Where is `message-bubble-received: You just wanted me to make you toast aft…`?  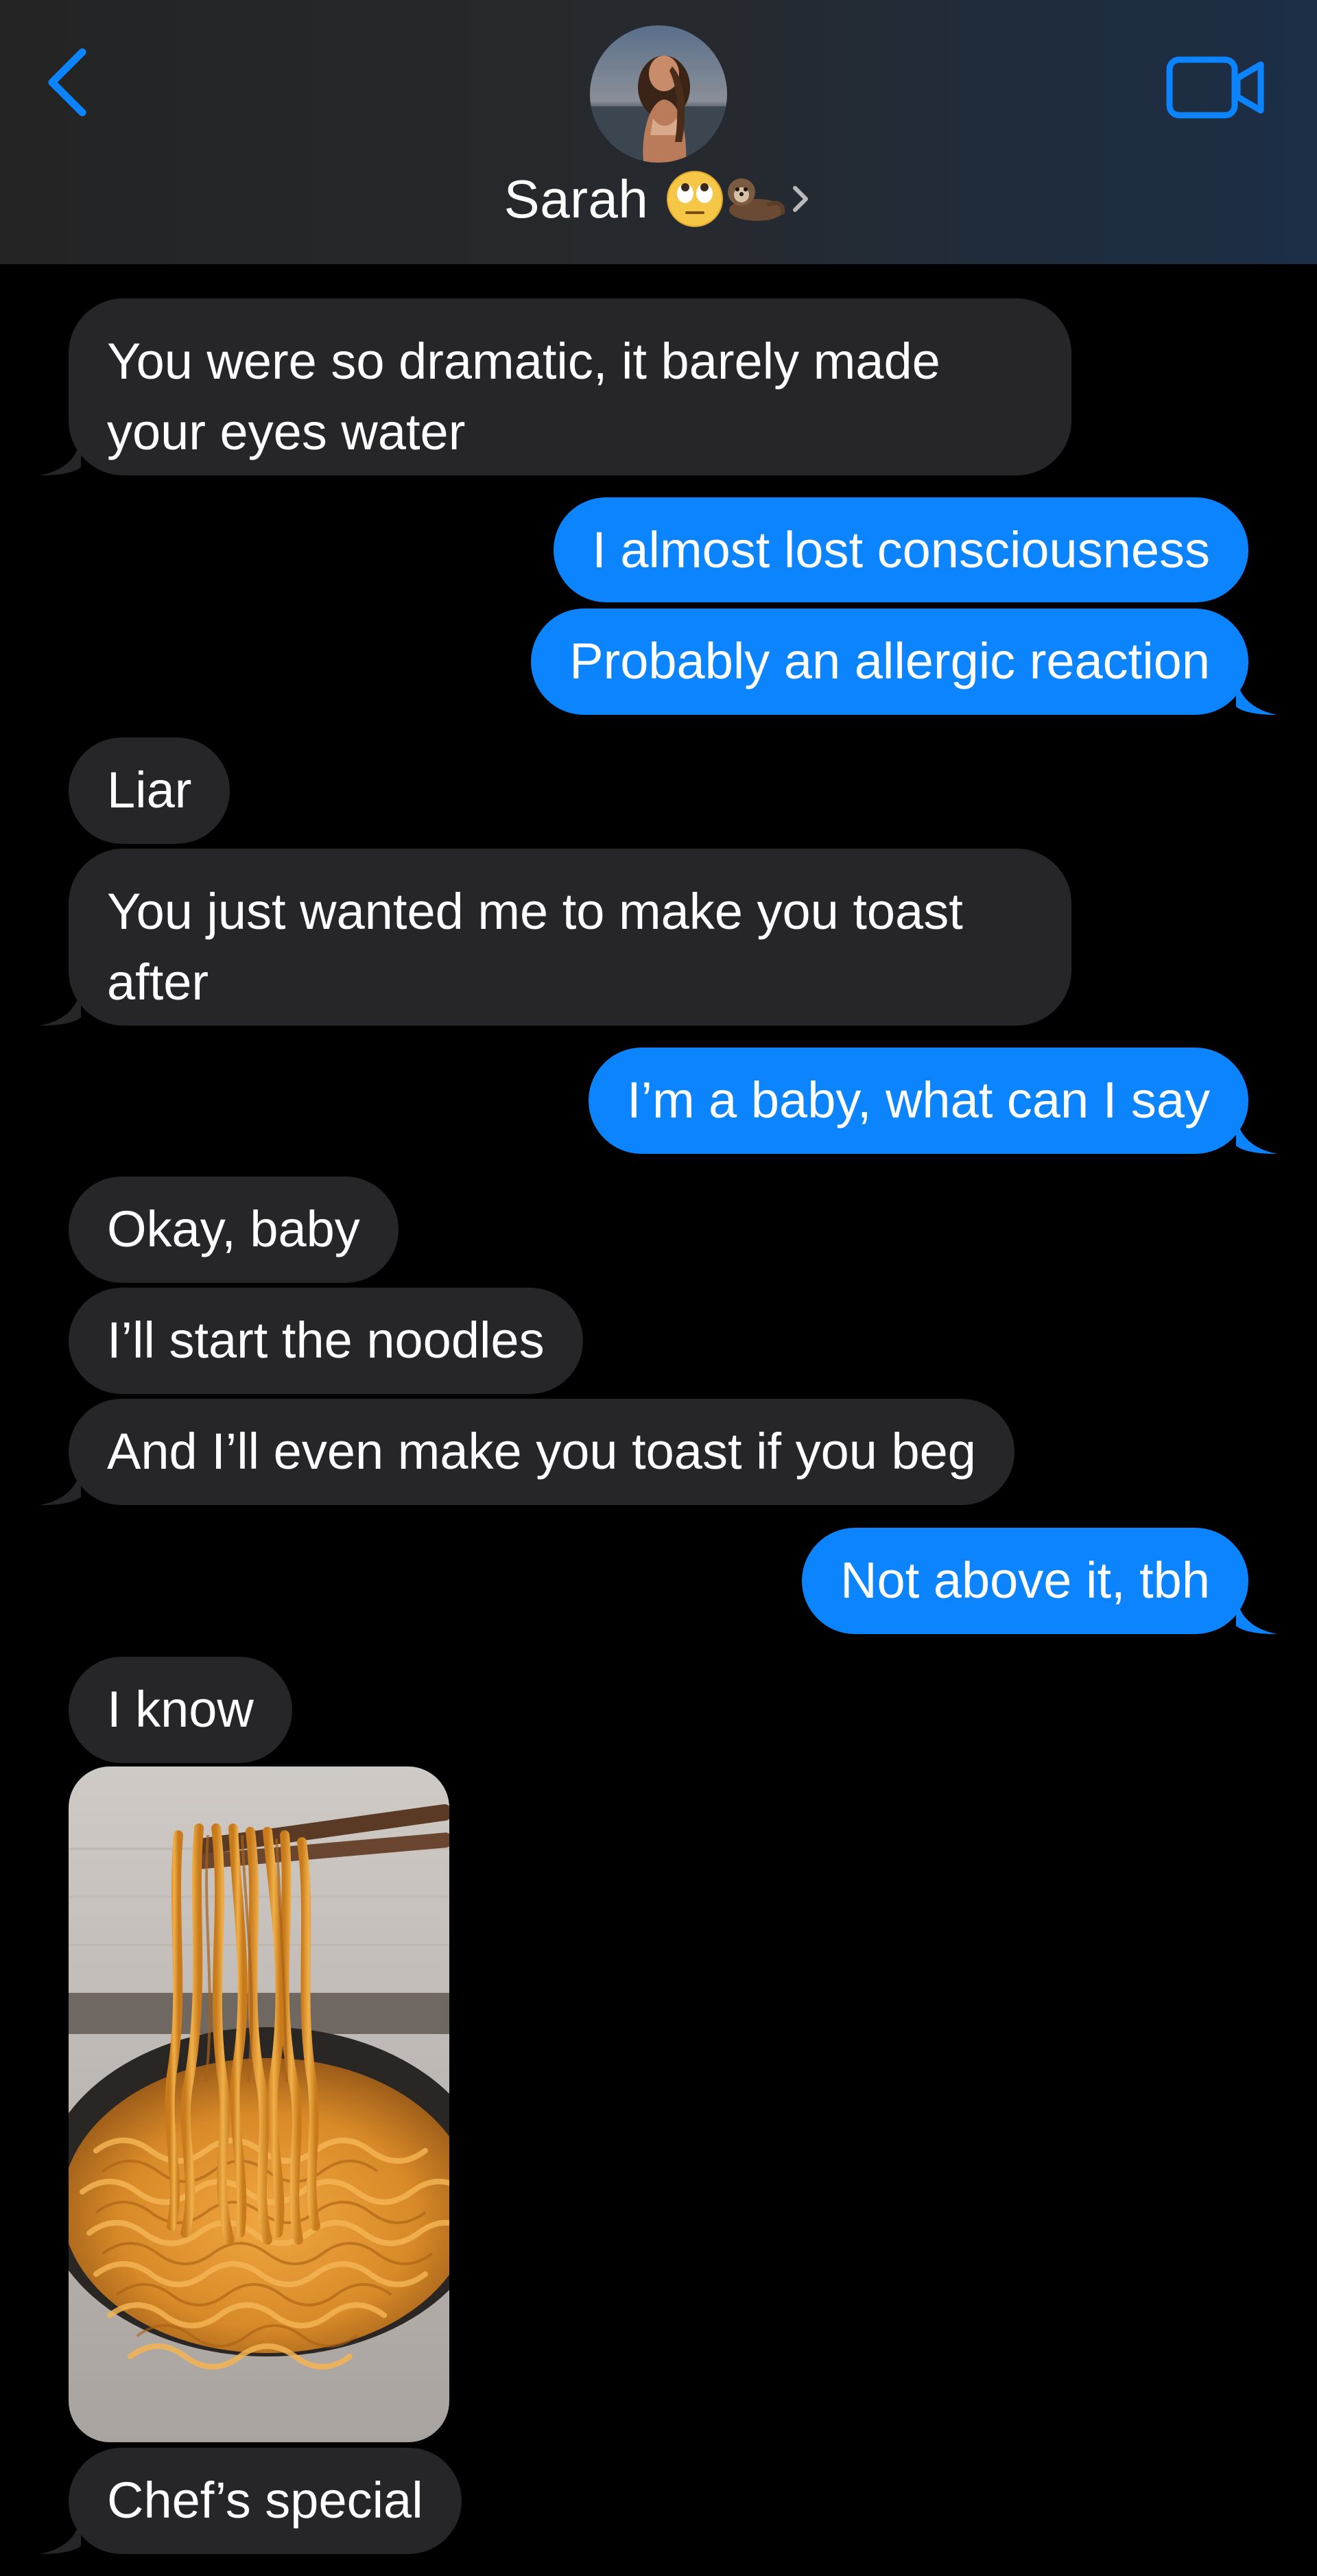 message-bubble-received: You just wanted me to make you toast aft… is located at coordinates (570, 937).